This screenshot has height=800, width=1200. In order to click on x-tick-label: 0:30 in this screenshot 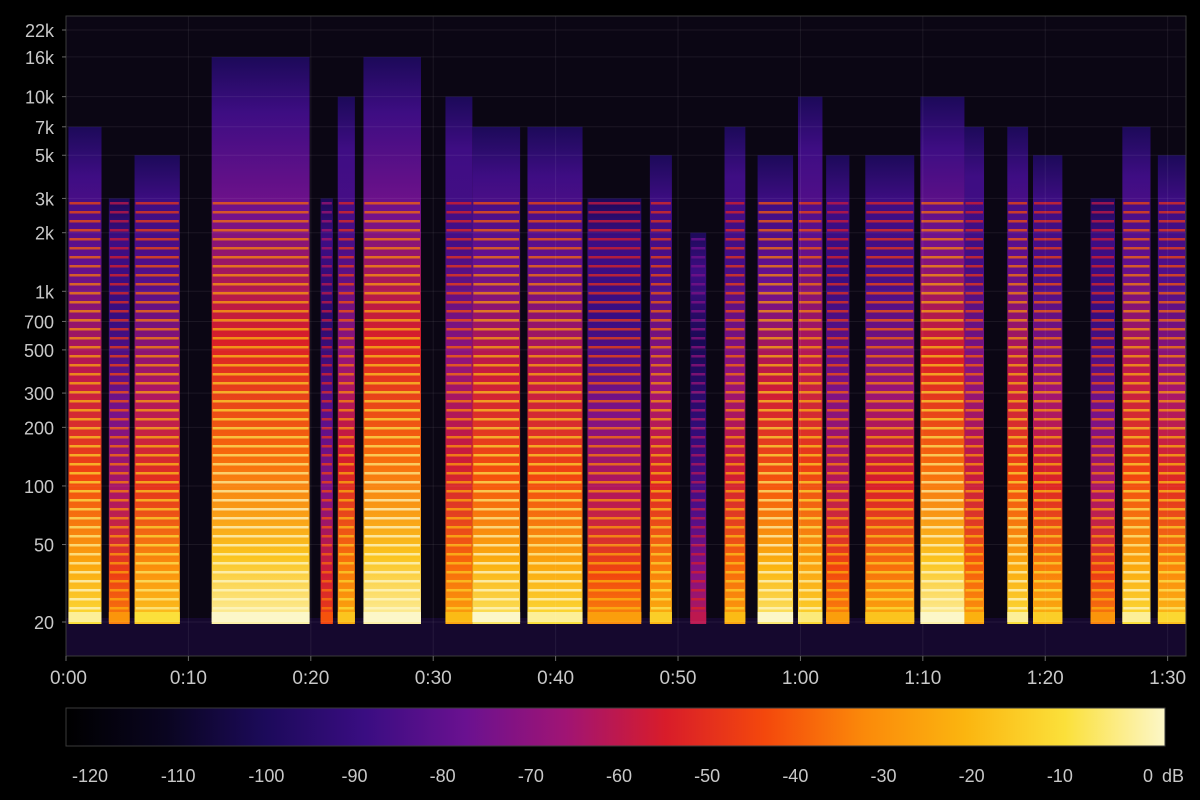, I will do `click(433, 678)`.